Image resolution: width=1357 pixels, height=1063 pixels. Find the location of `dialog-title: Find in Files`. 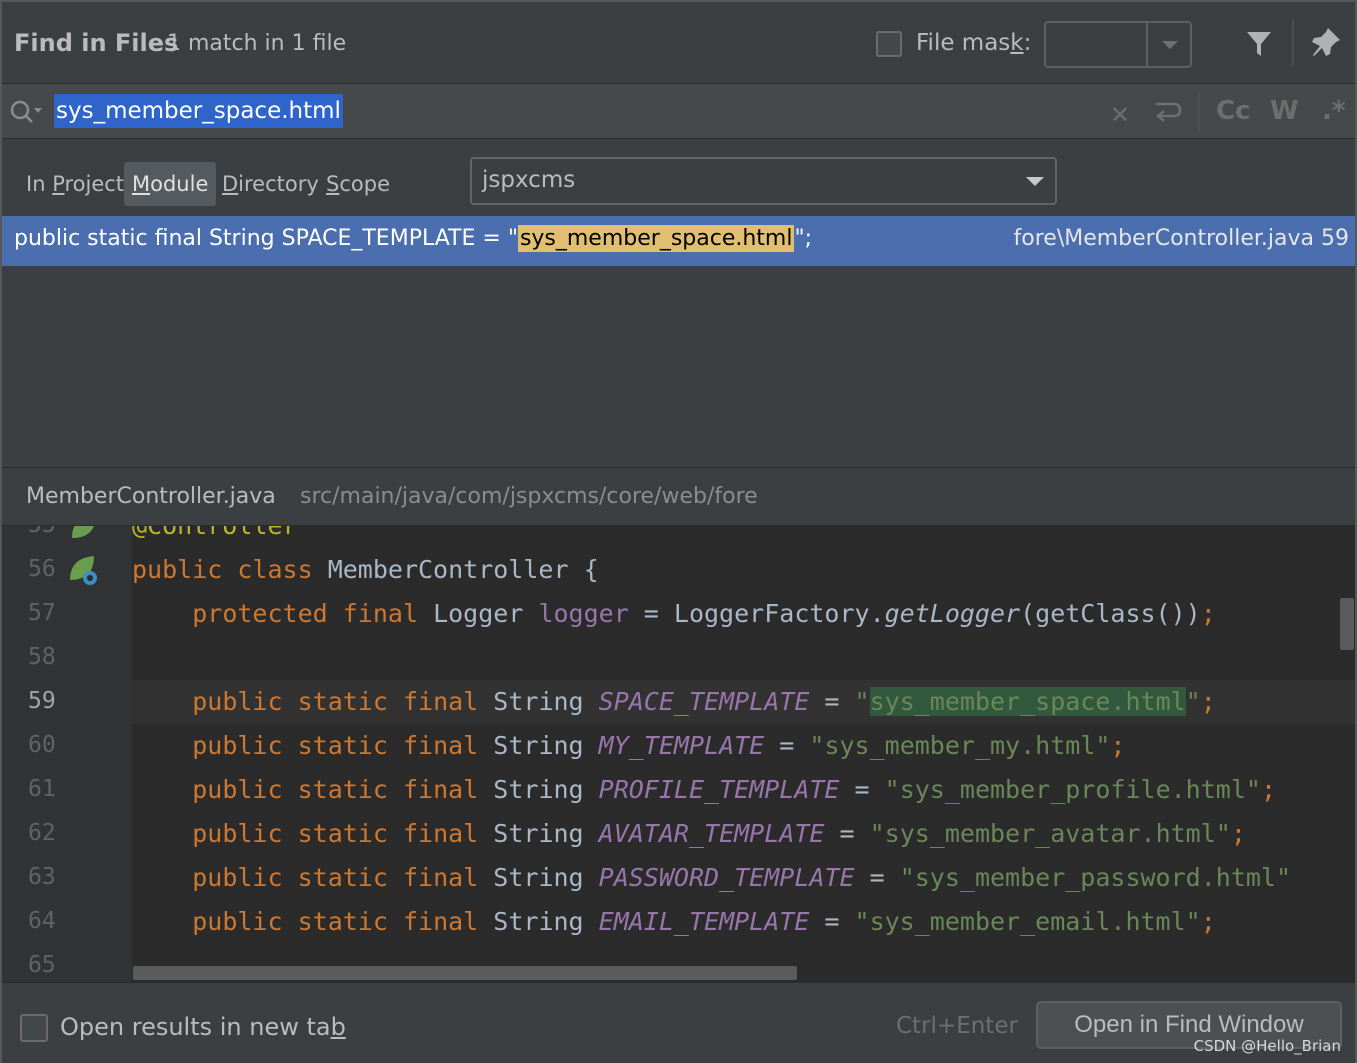

dialog-title: Find in Files is located at coordinates (96, 43).